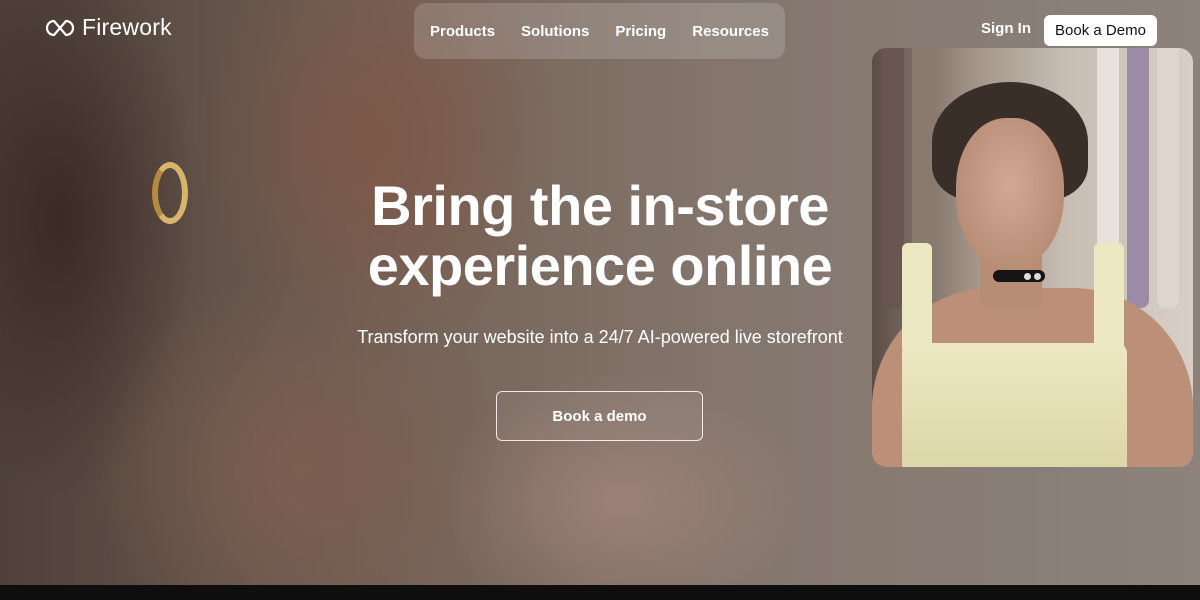  What do you see at coordinates (1100, 30) in the screenshot?
I see `book-demo-button: Book a Demo` at bounding box center [1100, 30].